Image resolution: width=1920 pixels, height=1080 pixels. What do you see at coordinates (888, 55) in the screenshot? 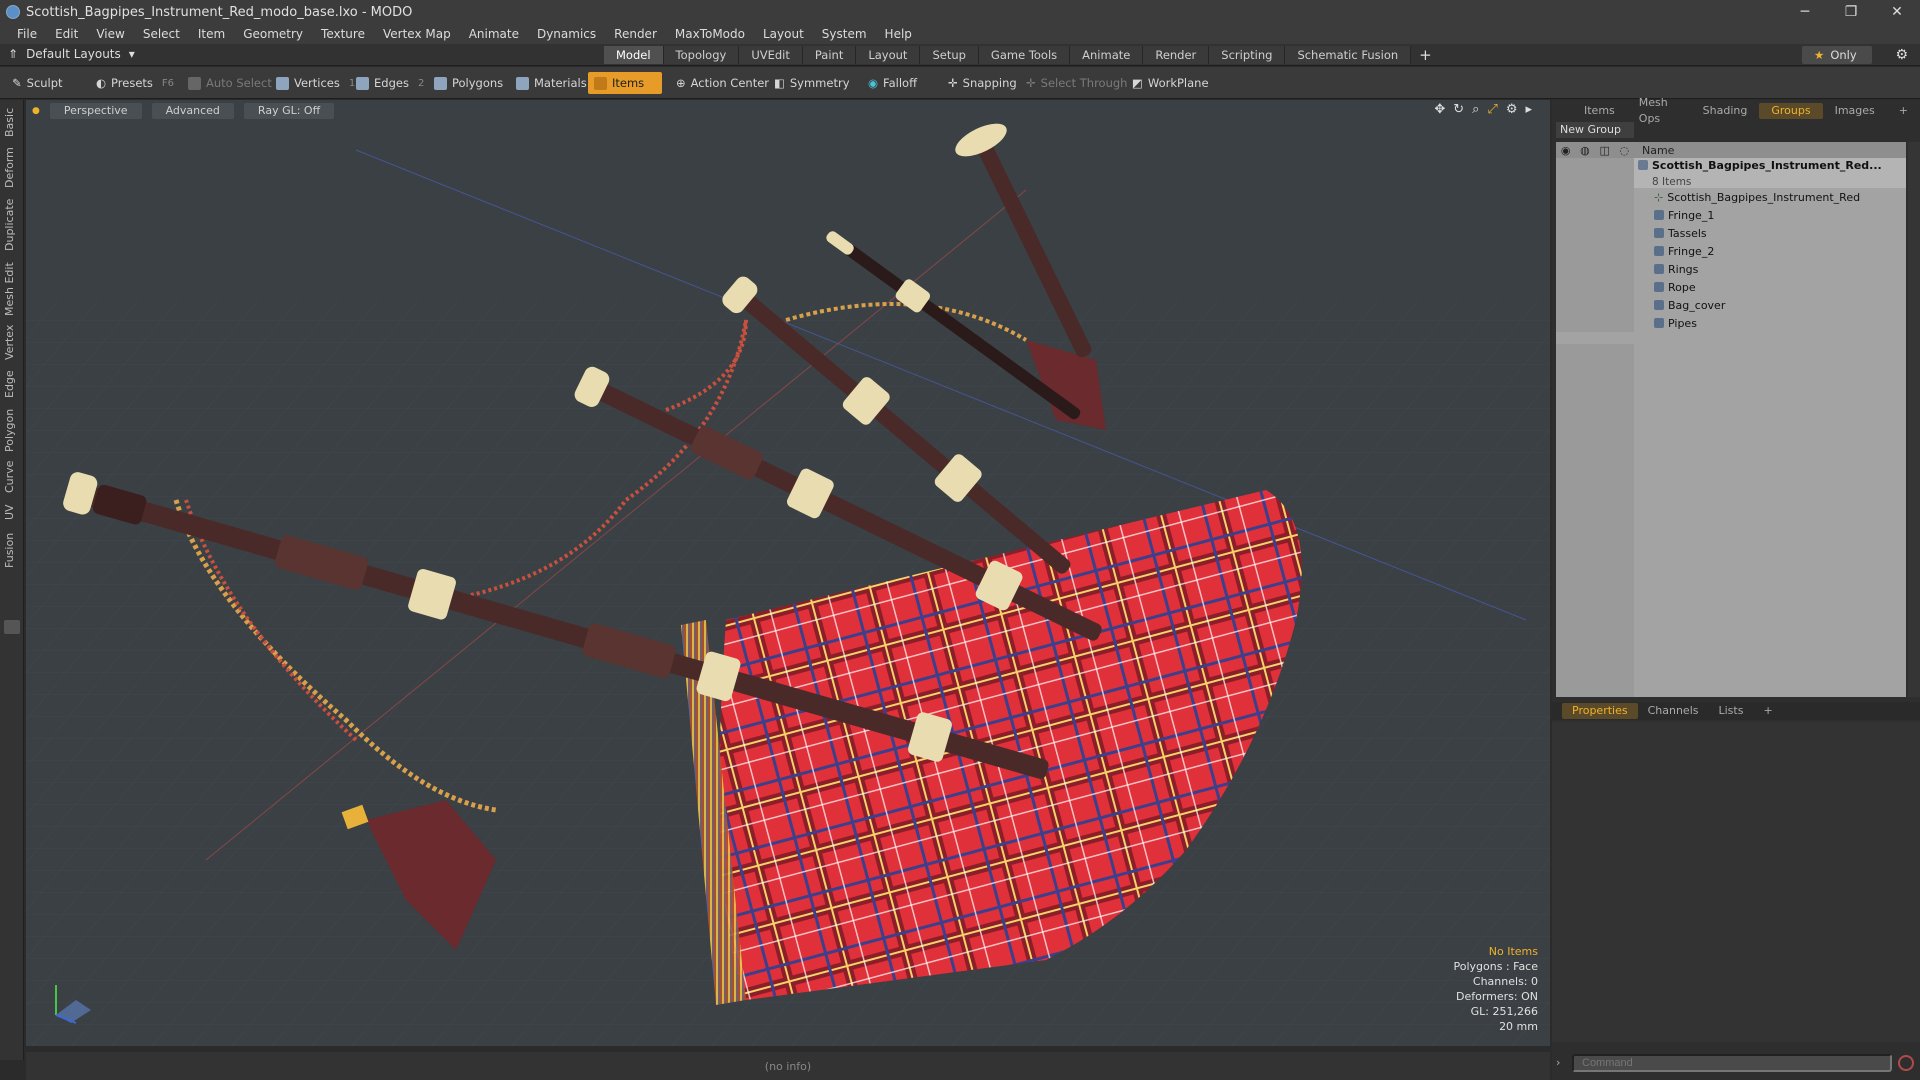
I see `tab-layout: Layout` at bounding box center [888, 55].